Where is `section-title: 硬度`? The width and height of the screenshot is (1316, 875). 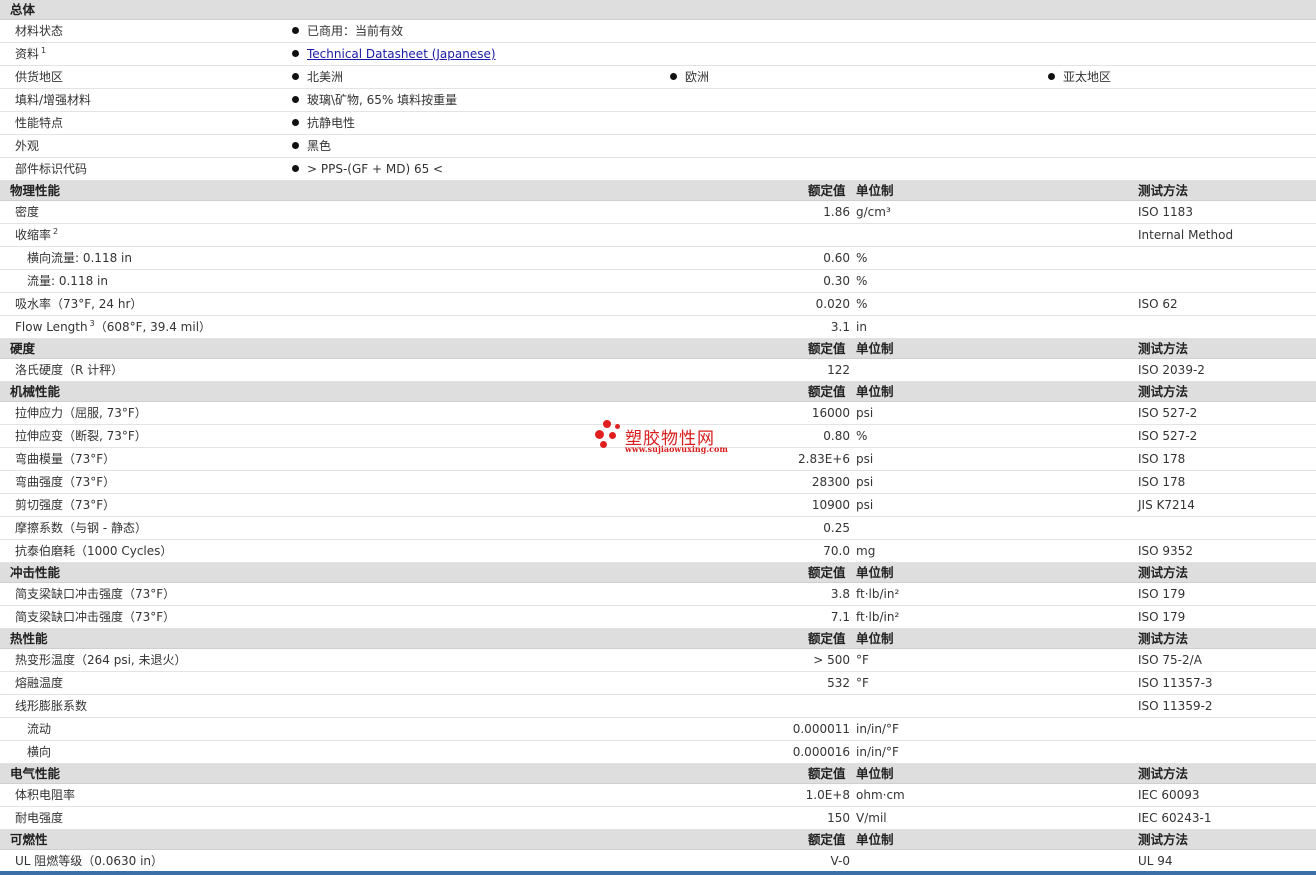
section-title: 硬度 is located at coordinates (23, 348).